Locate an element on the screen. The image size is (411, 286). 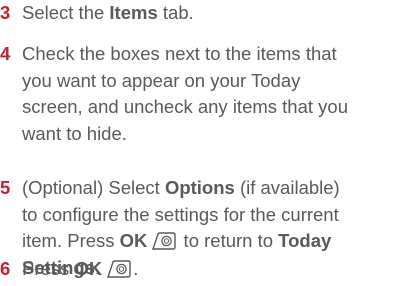
step-text-line: Check the boxes next to the items that is located at coordinates (216, 54).